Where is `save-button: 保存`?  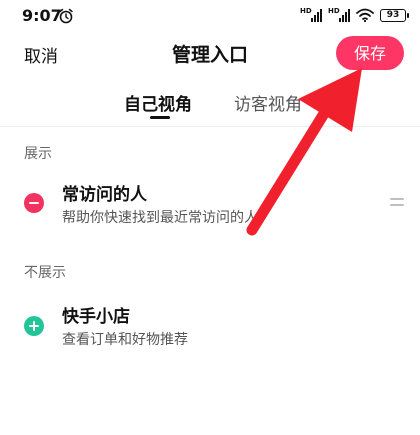 save-button: 保存 is located at coordinates (370, 53).